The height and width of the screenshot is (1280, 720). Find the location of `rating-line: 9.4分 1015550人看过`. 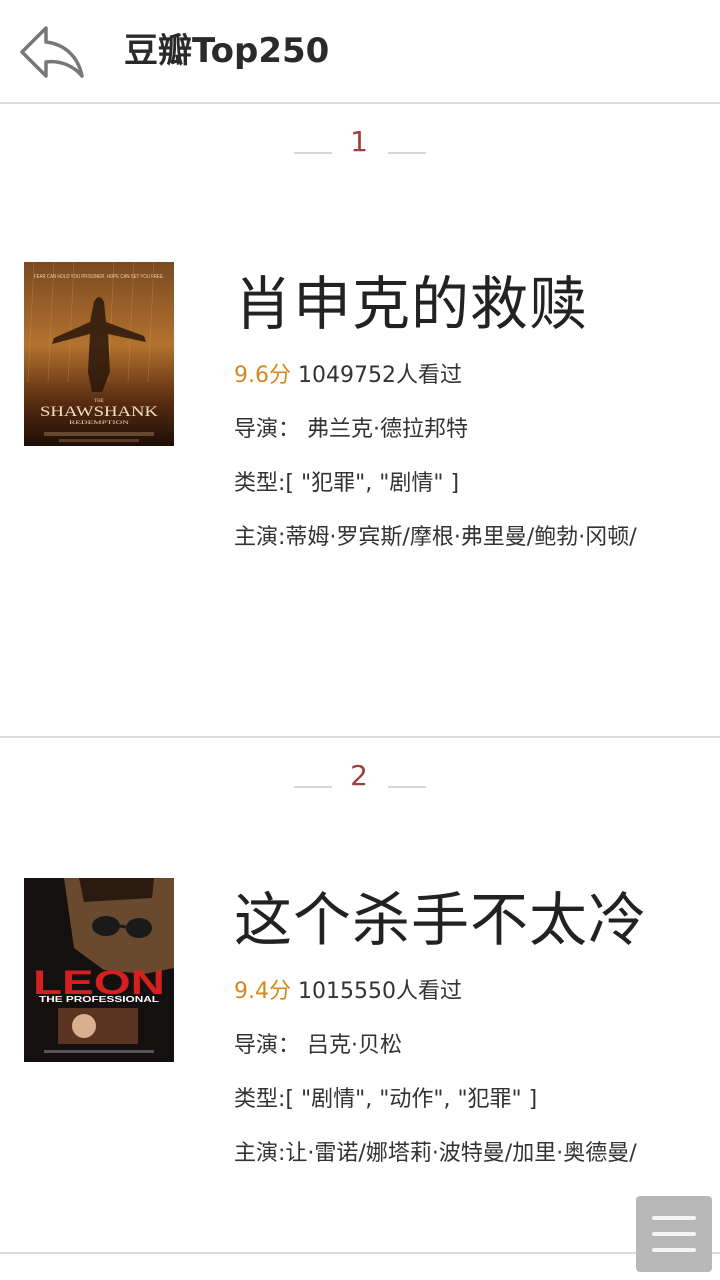

rating-line: 9.4分 1015550人看过 is located at coordinates (348, 992).